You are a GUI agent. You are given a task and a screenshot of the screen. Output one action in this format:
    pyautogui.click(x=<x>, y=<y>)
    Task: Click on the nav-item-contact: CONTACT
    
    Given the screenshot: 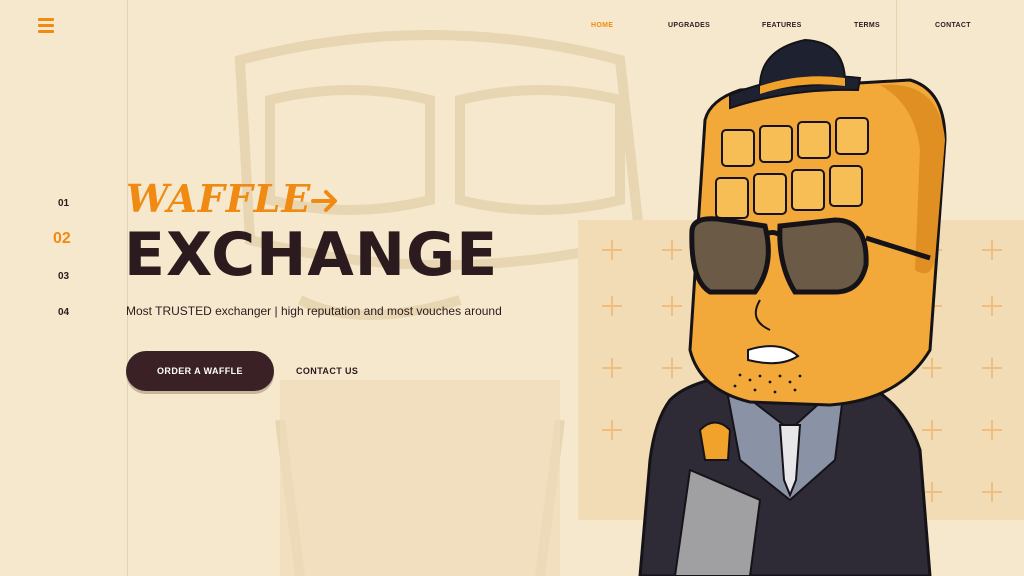 What is the action you would take?
    pyautogui.click(x=953, y=25)
    